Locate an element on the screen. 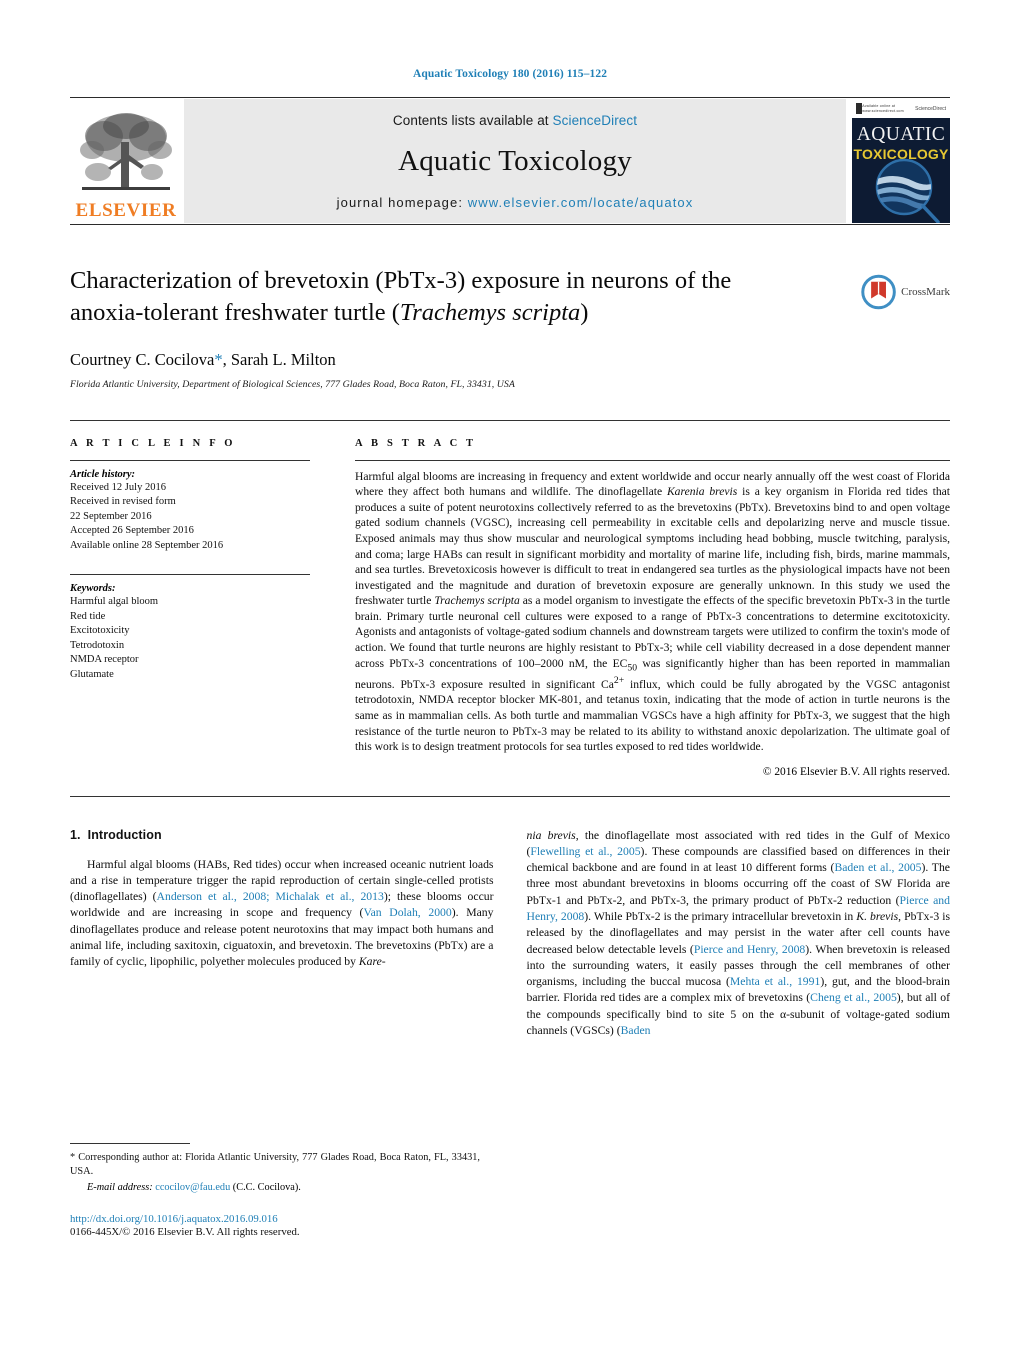  homepage-url-link: www.elsevier.com/locate/aquatox is located at coordinates (581, 202).